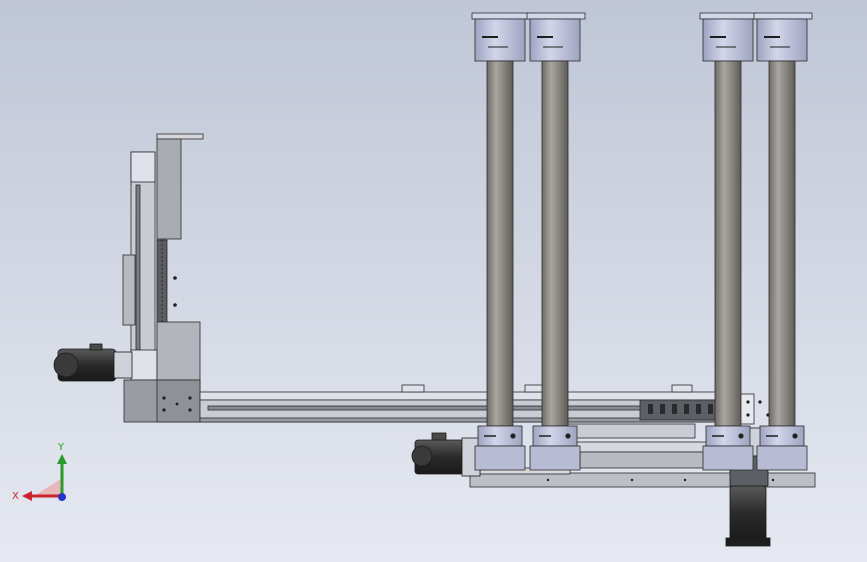  I want to click on triad-y-label: Y, so click(61, 447).